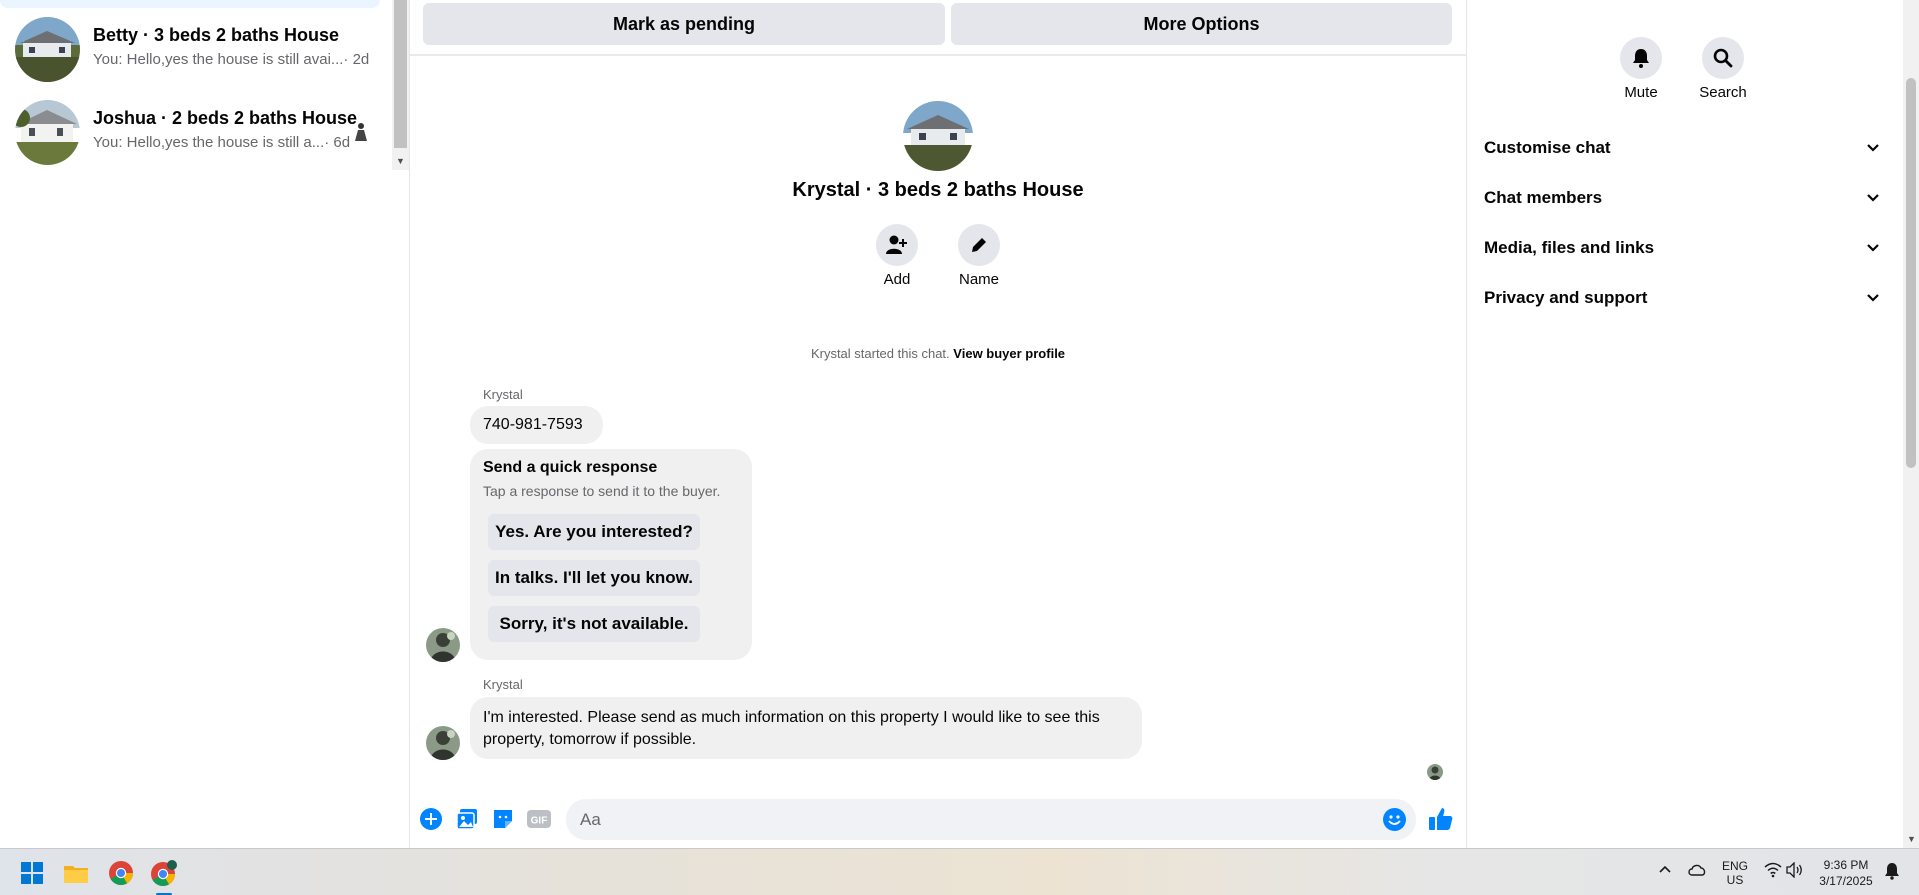 This screenshot has height=895, width=1919. What do you see at coordinates (1435, 772) in the screenshot?
I see `seen-receipt-avatar` at bounding box center [1435, 772].